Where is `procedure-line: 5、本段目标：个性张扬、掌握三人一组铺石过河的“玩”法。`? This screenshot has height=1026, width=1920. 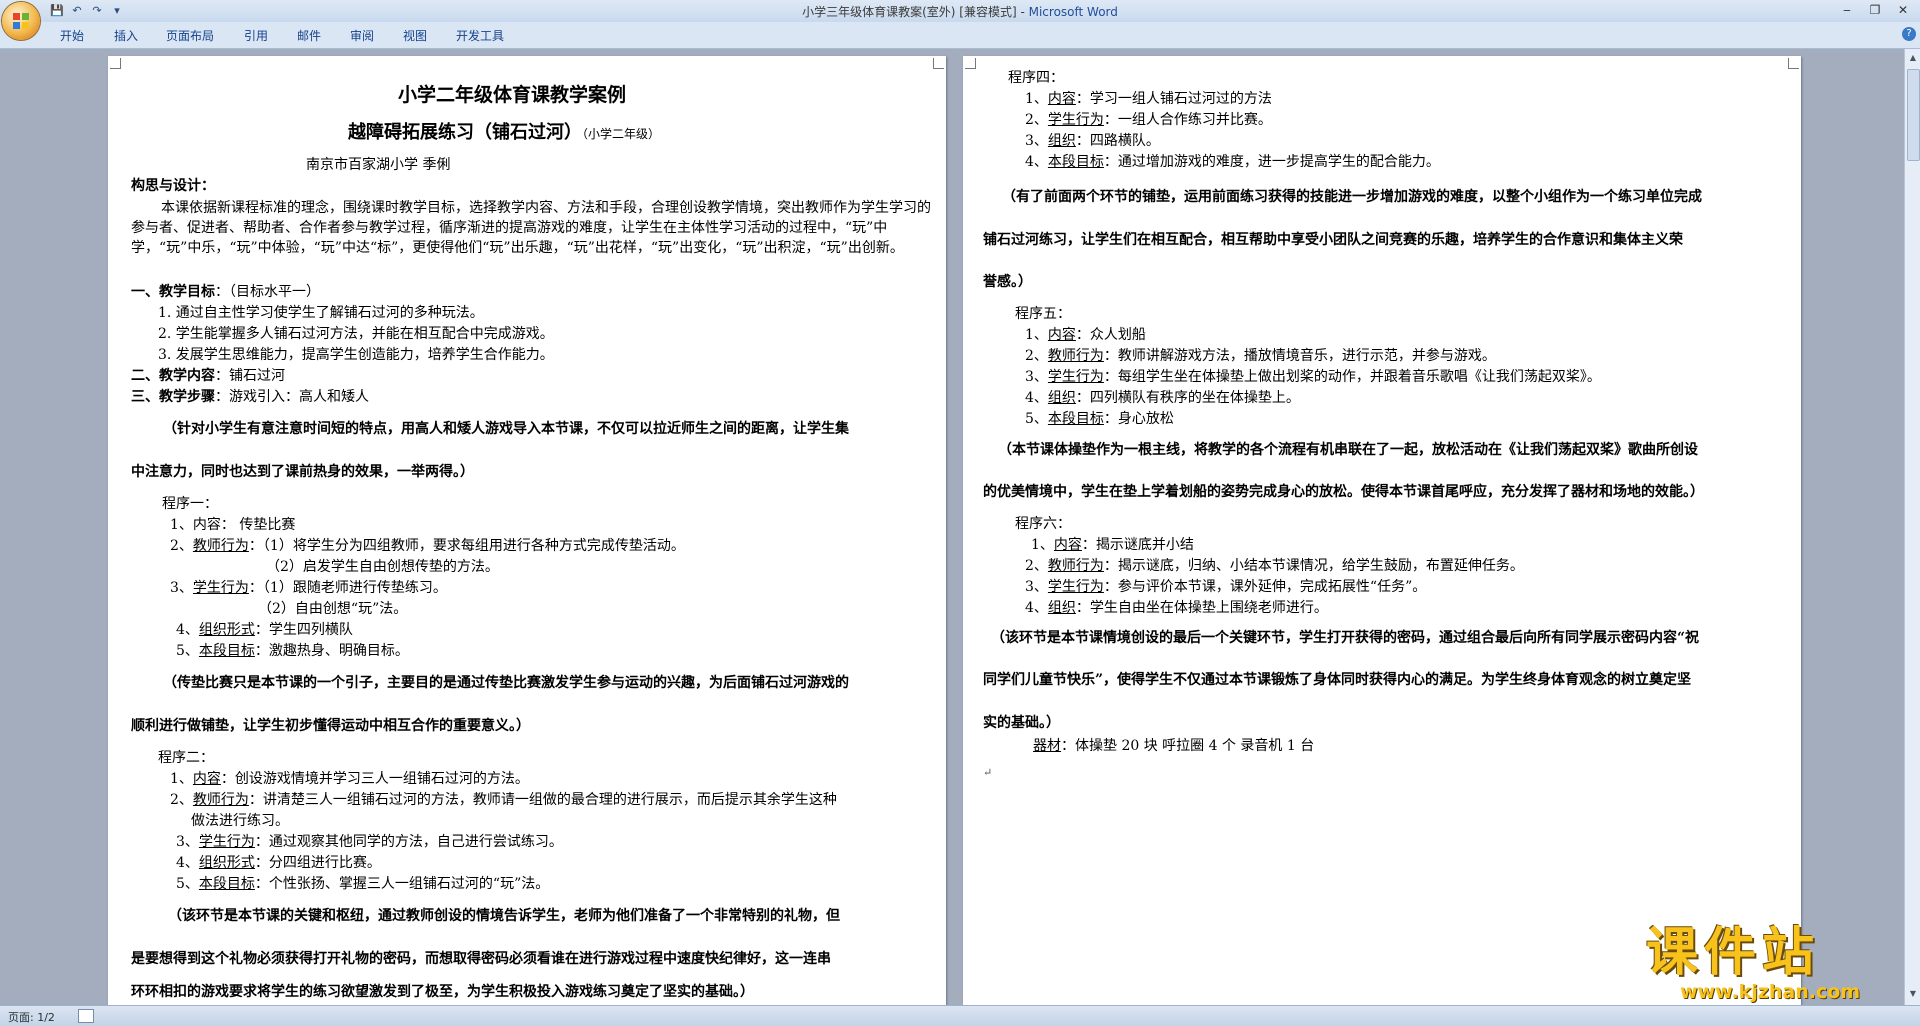 procedure-line: 5、本段目标：个性张扬、掌握三人一组铺石过河的“玩”法。 is located at coordinates (363, 884).